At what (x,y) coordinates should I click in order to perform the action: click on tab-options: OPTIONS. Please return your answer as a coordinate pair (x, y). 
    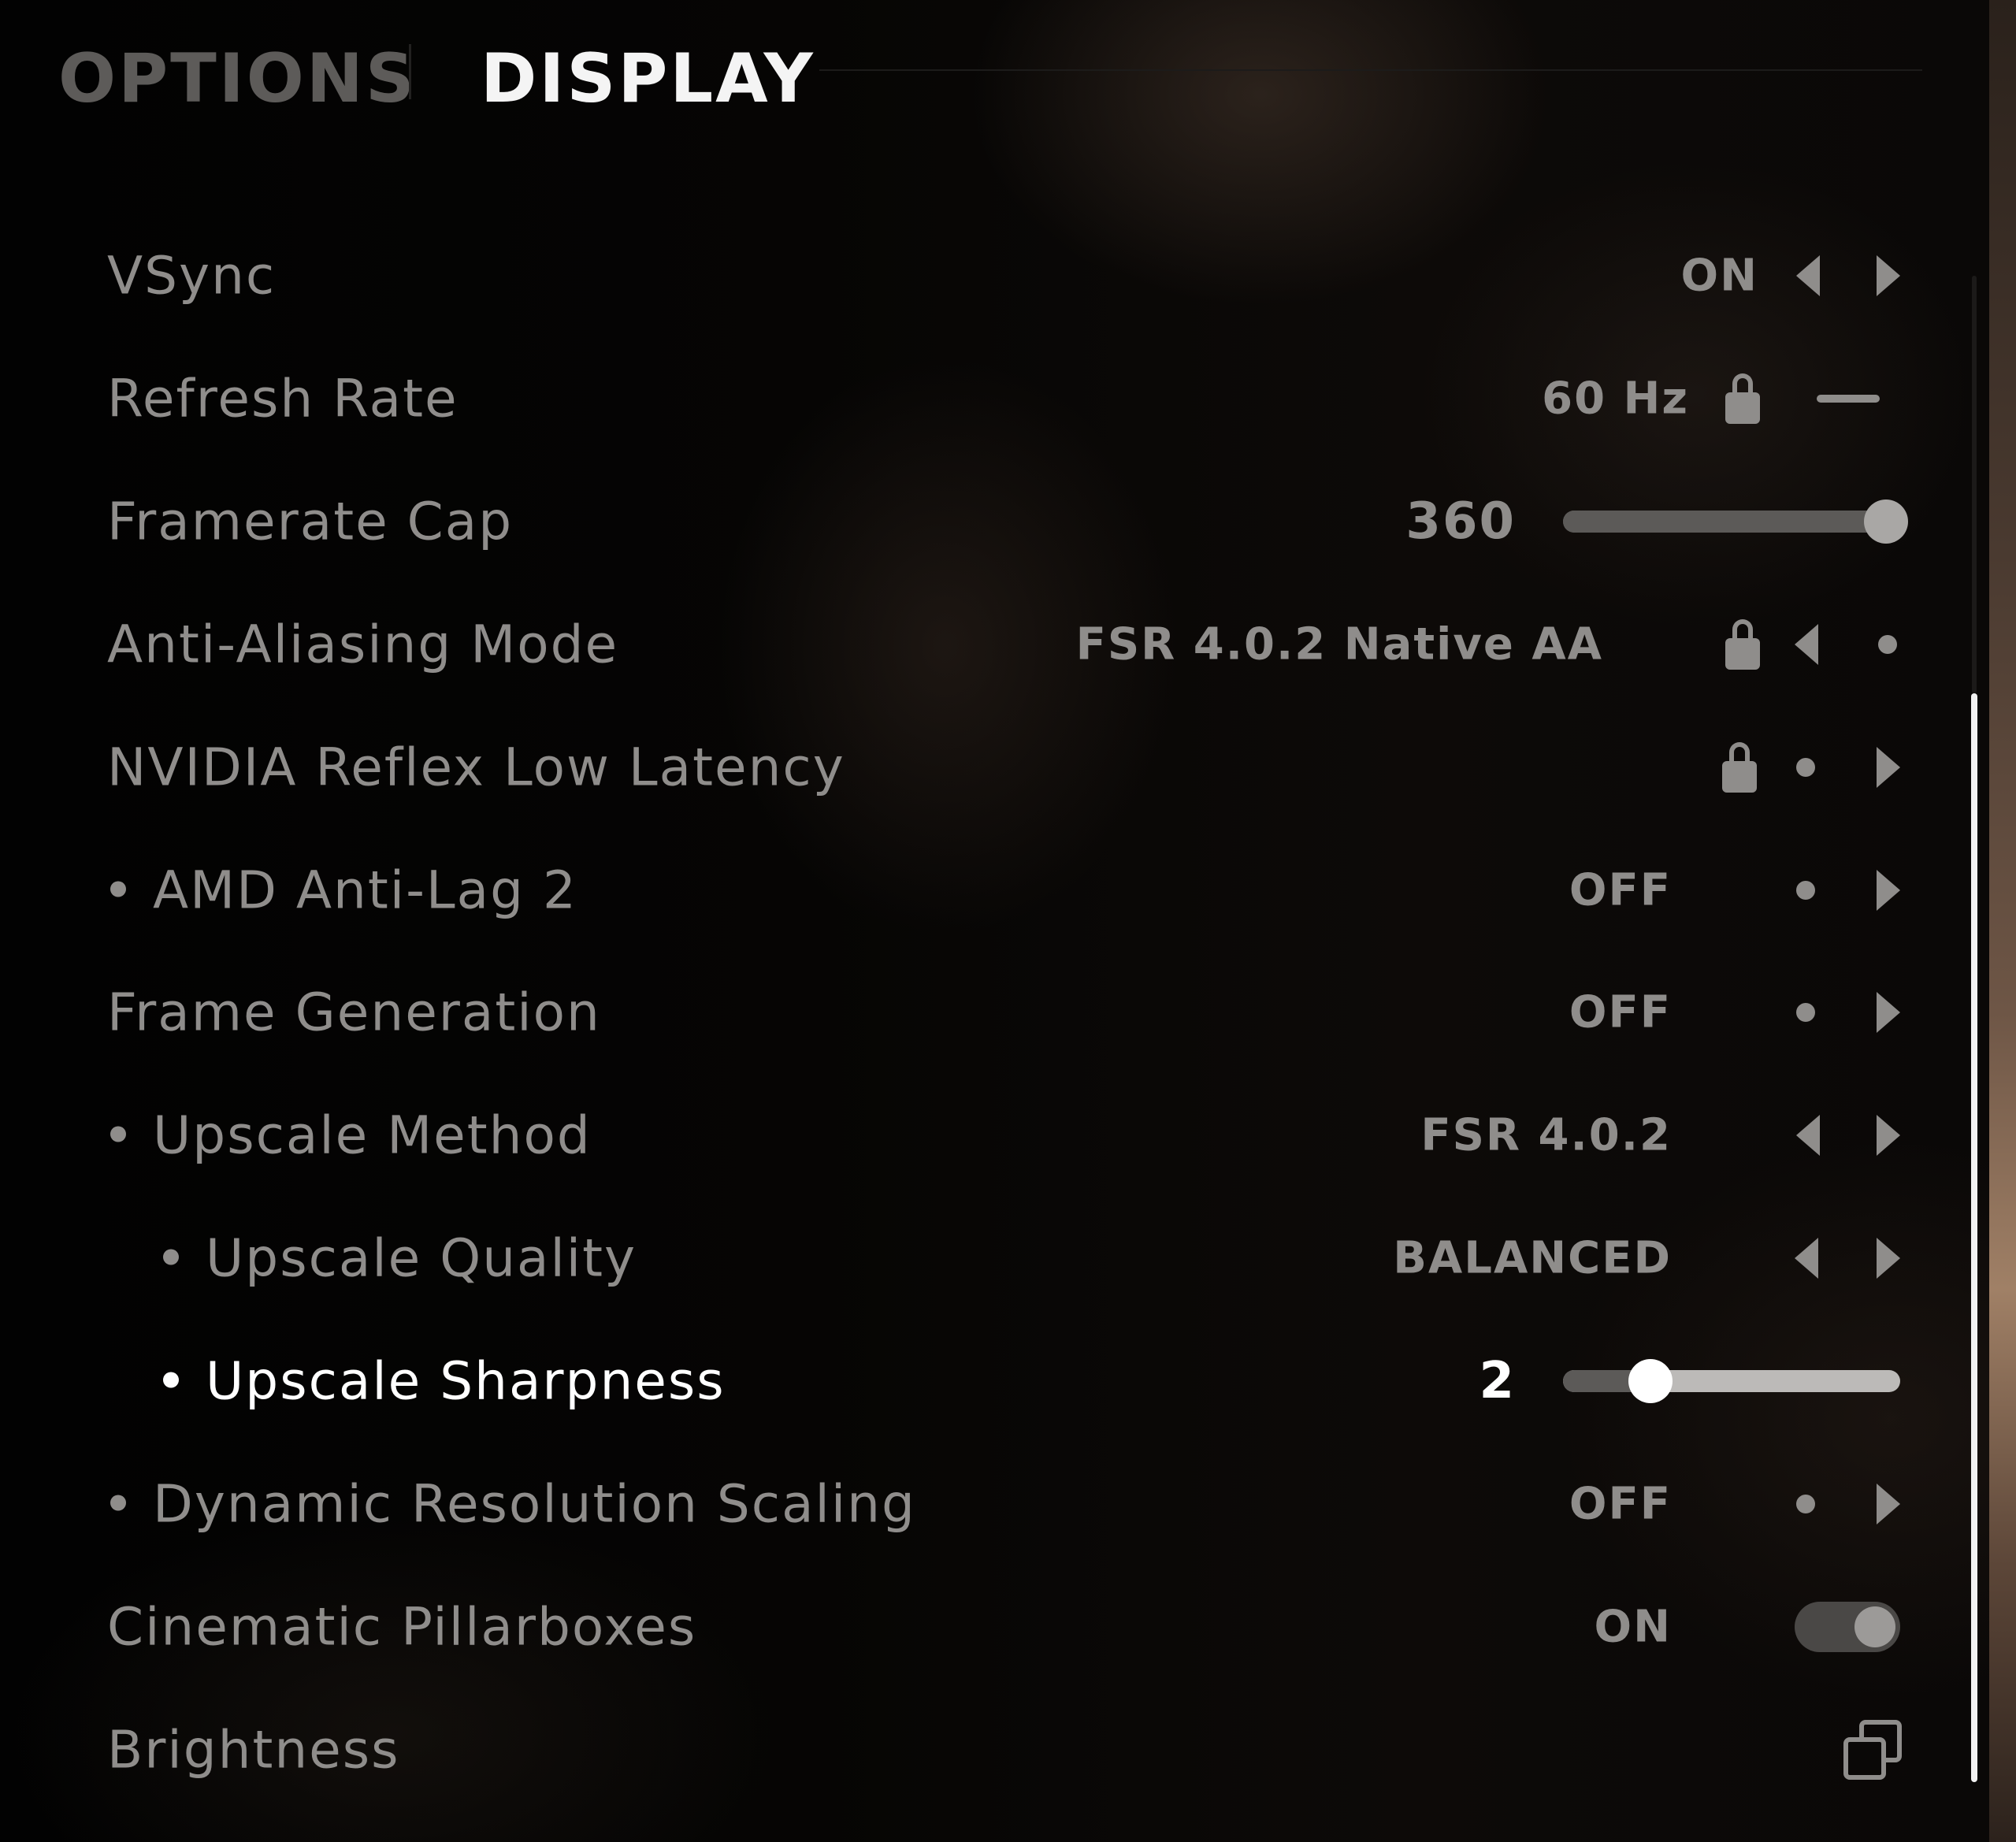
    Looking at the image, I should click on (237, 78).